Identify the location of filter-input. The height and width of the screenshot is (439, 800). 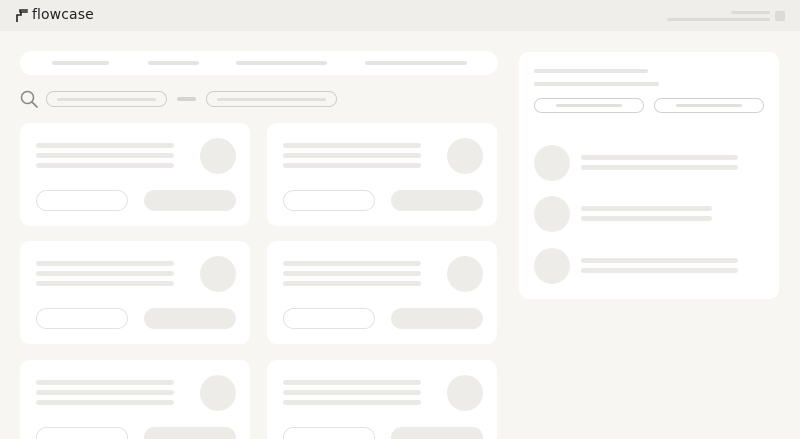
(271, 99).